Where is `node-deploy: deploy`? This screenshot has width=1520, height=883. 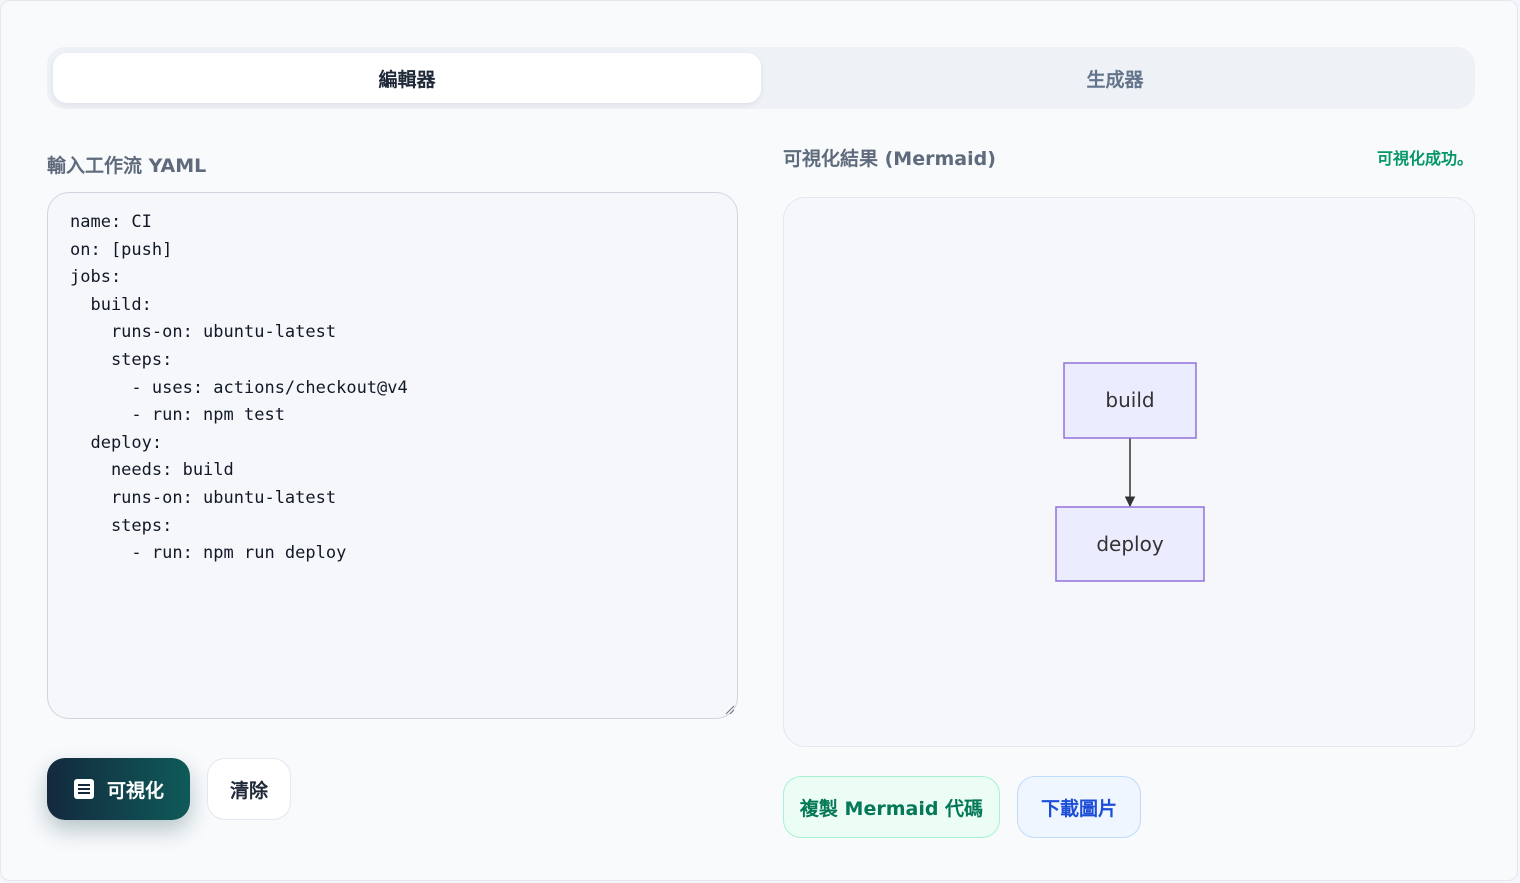
node-deploy: deploy is located at coordinates (1130, 544).